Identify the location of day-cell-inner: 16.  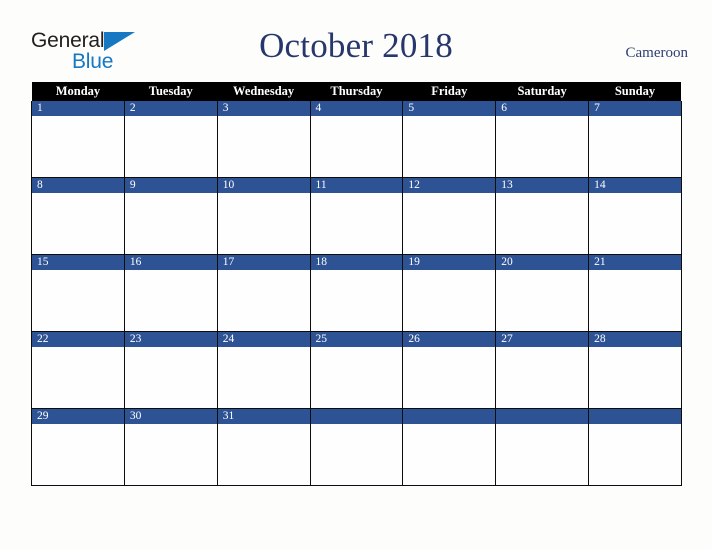
(170, 293).